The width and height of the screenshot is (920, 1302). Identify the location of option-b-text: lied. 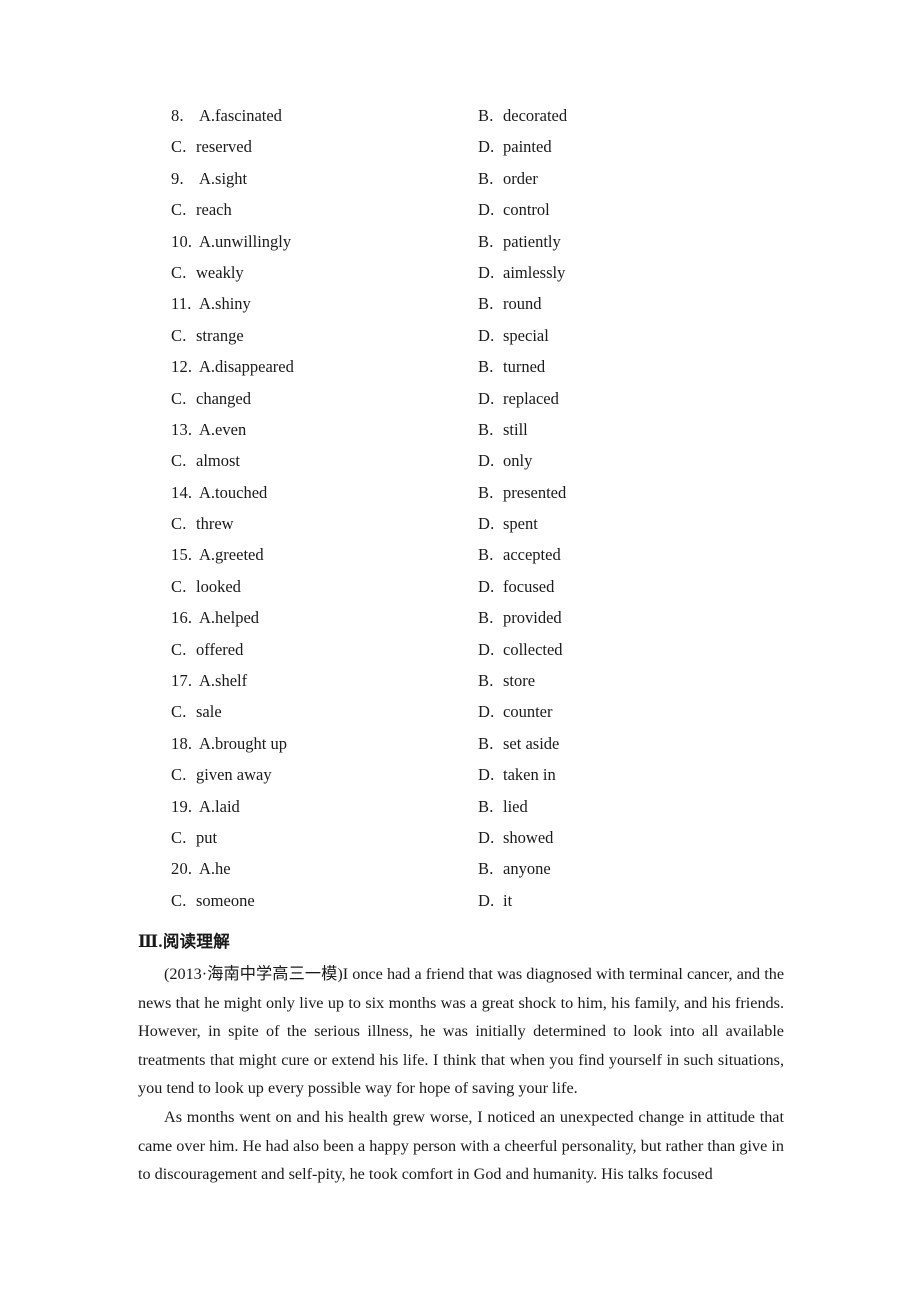
(515, 806).